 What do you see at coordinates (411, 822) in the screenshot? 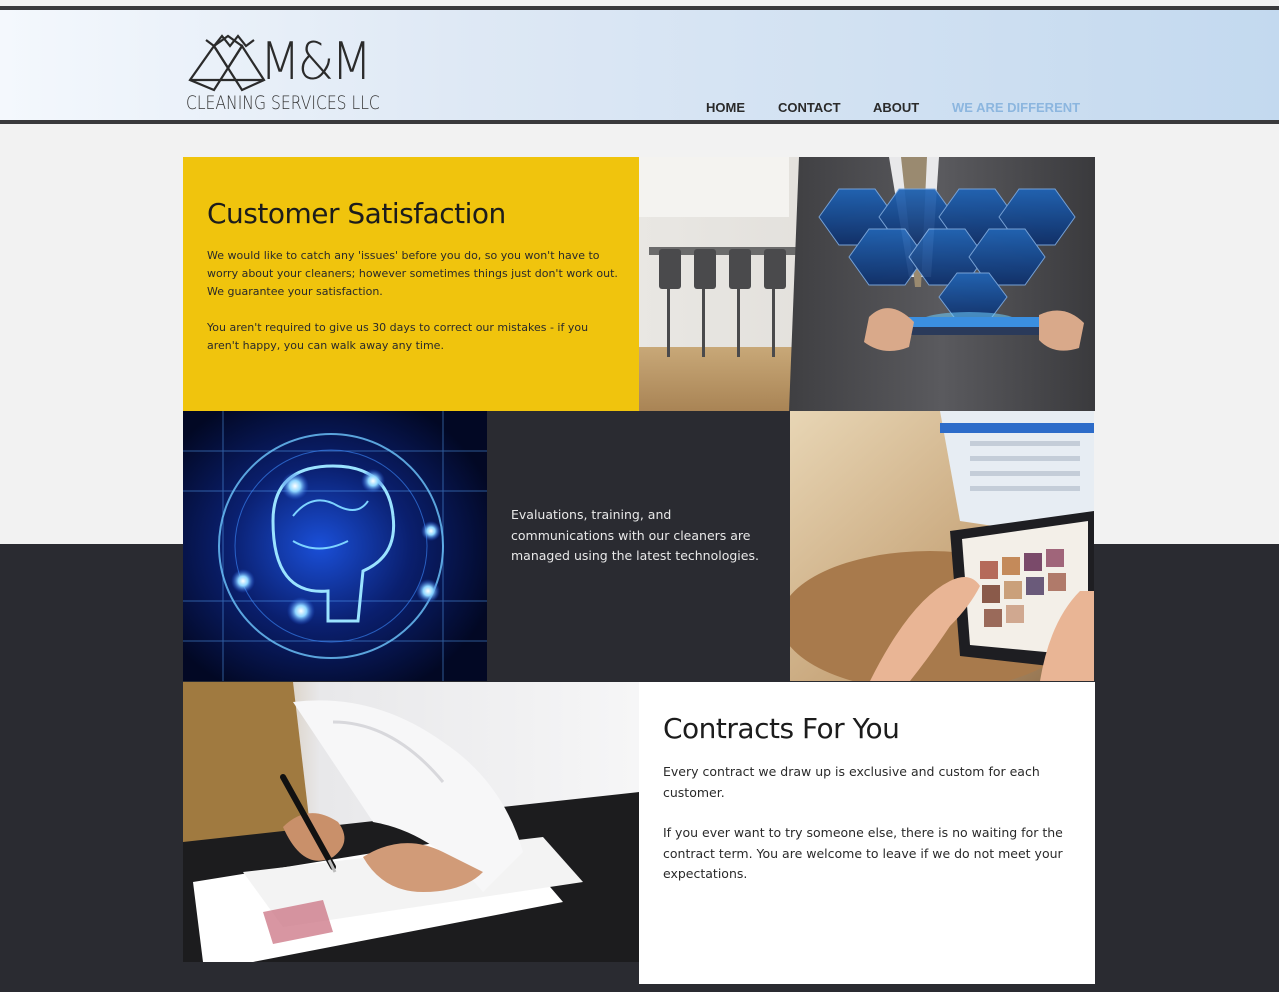
I see `contract-signing-image` at bounding box center [411, 822].